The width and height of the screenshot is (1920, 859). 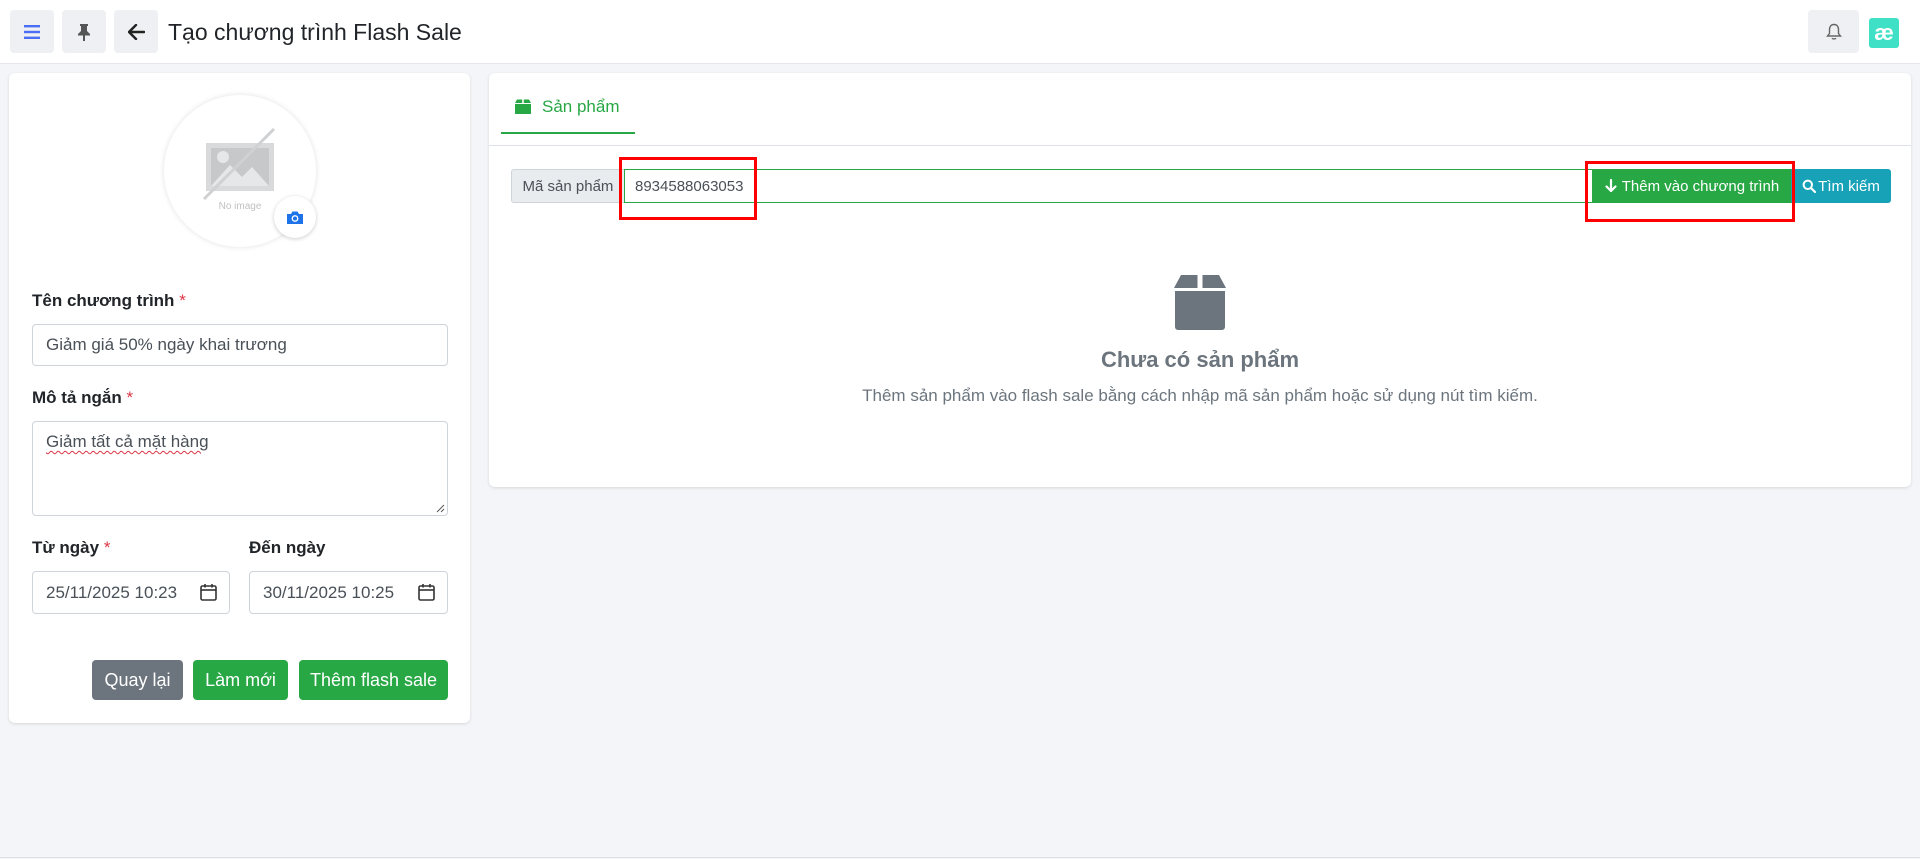 I want to click on empty-box-icon, so click(x=1200, y=302).